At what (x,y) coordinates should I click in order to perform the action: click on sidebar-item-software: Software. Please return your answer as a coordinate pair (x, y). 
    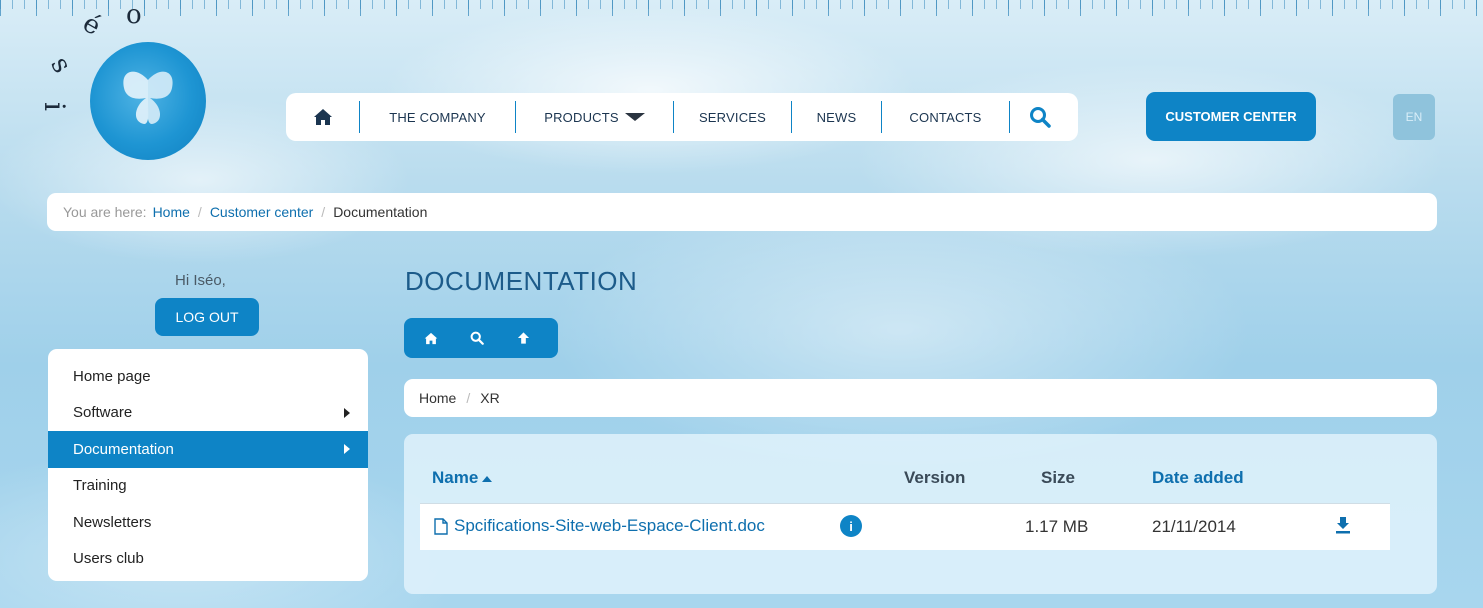
    Looking at the image, I should click on (208, 413).